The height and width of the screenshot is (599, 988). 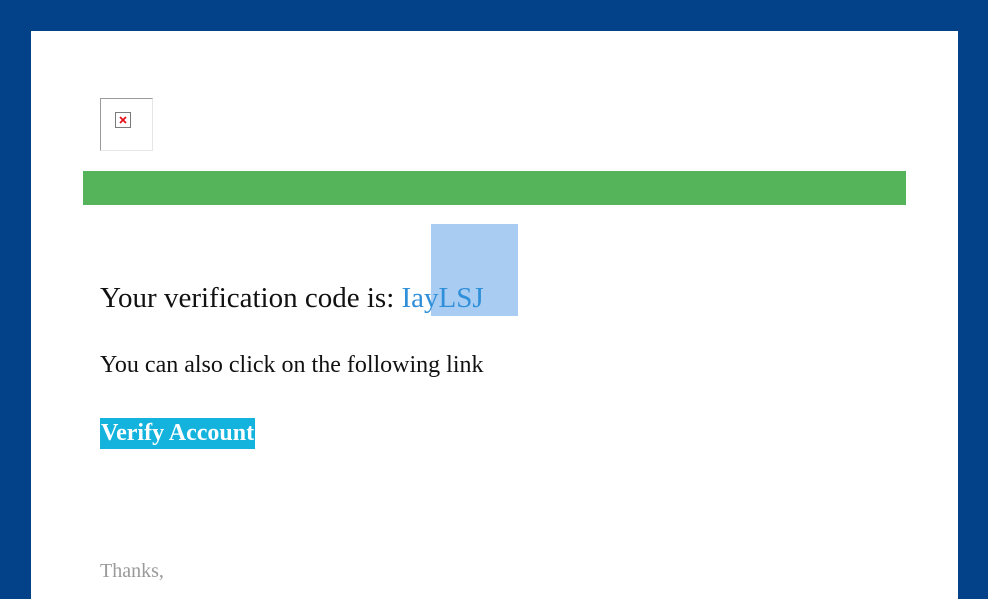 What do you see at coordinates (292, 365) in the screenshot?
I see `link-intro-text: You can also click on the following link` at bounding box center [292, 365].